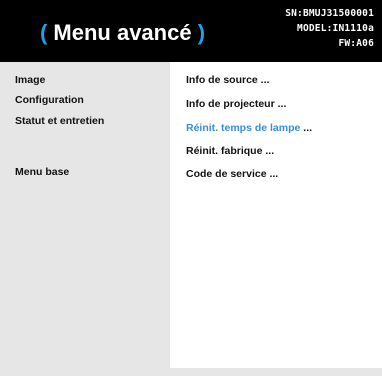 Image resolution: width=382 pixels, height=376 pixels. I want to click on model-name: MODEL:IN1110a, so click(335, 28).